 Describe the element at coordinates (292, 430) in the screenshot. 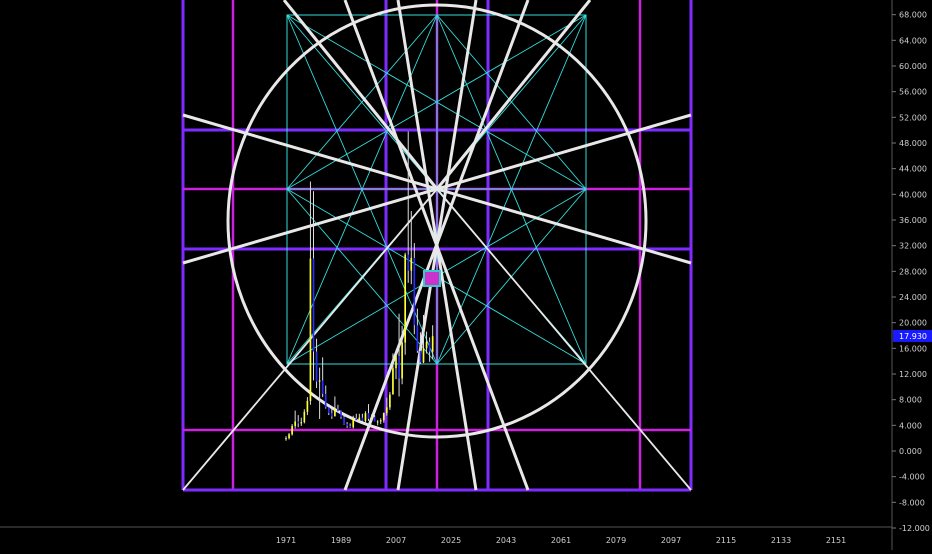

I see `candle-body-1973` at that location.